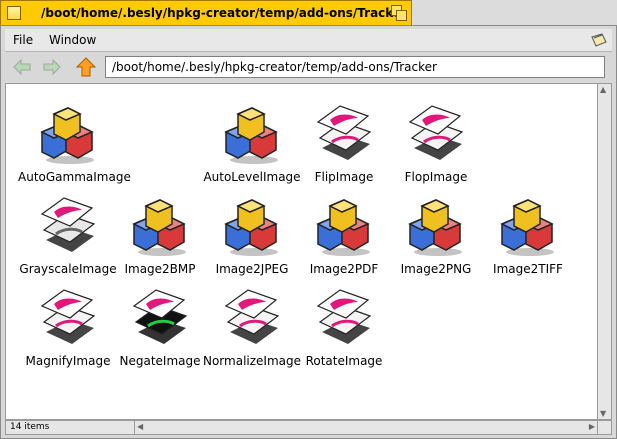  I want to click on file-icon-item: FlopImage, so click(436, 143).